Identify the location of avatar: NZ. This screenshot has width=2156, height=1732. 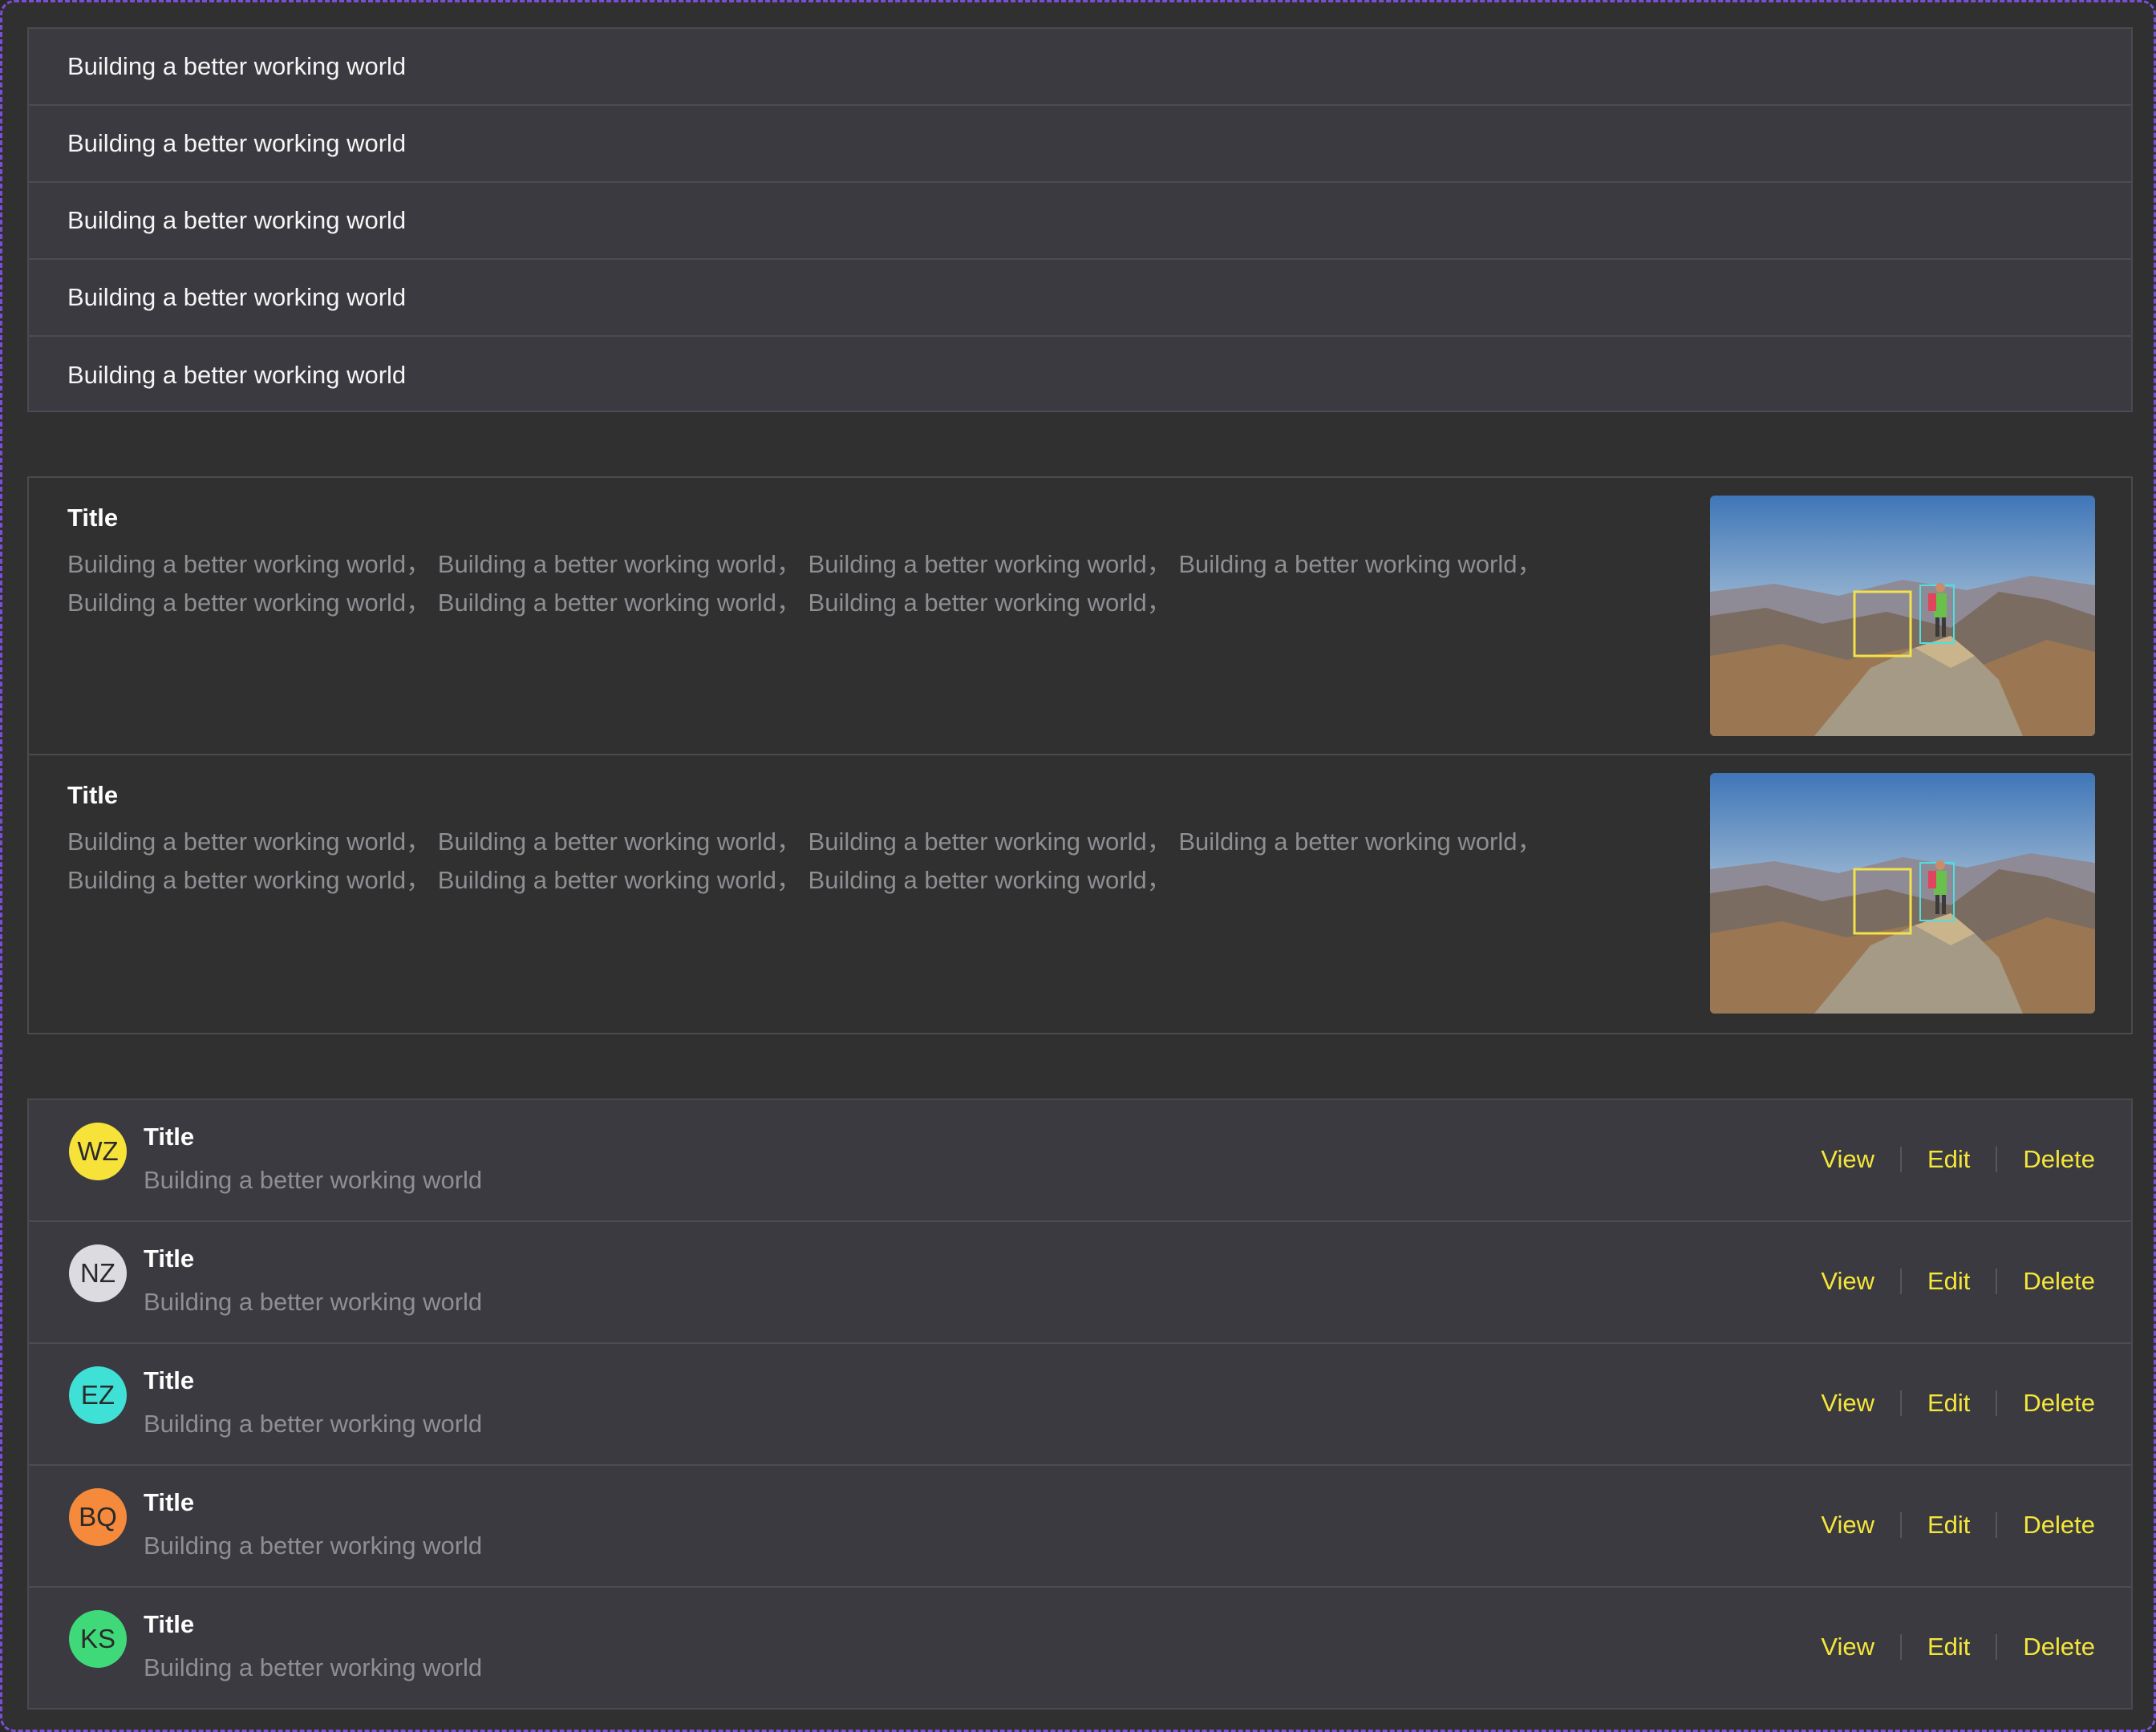
(98, 1273).